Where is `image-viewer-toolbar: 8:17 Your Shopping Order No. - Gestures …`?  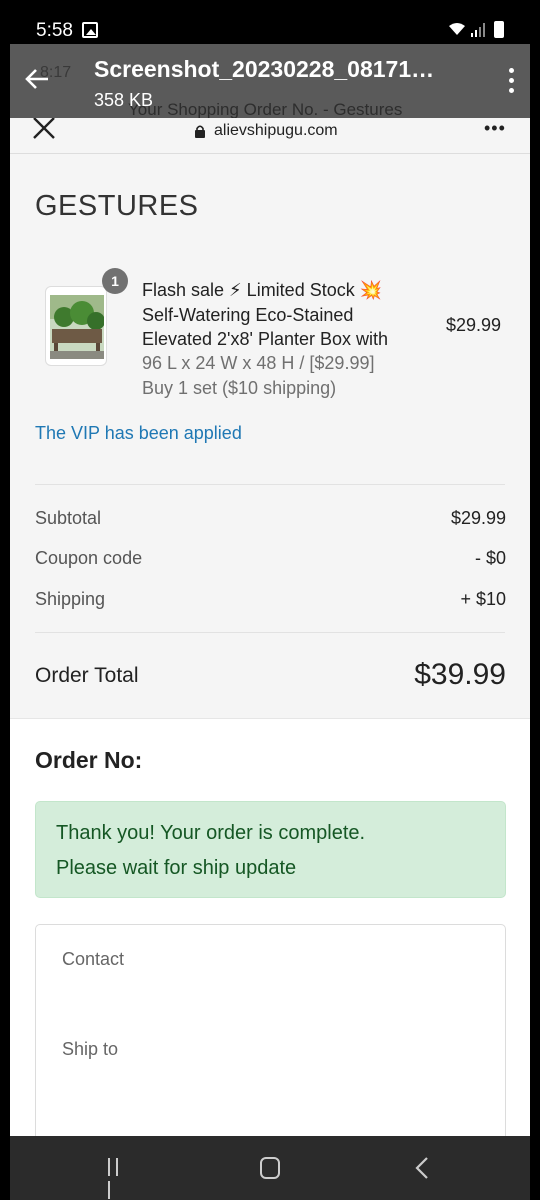
image-viewer-toolbar: 8:17 Your Shopping Order No. - Gestures … is located at coordinates (270, 81).